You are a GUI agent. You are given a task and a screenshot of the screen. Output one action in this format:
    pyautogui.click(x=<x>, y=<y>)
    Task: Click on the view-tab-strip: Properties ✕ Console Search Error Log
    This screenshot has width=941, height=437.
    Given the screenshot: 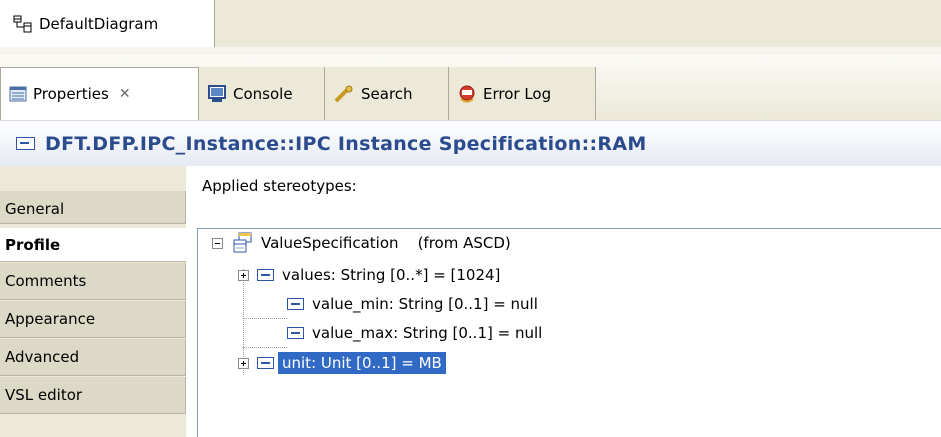 What is the action you would take?
    pyautogui.click(x=470, y=87)
    